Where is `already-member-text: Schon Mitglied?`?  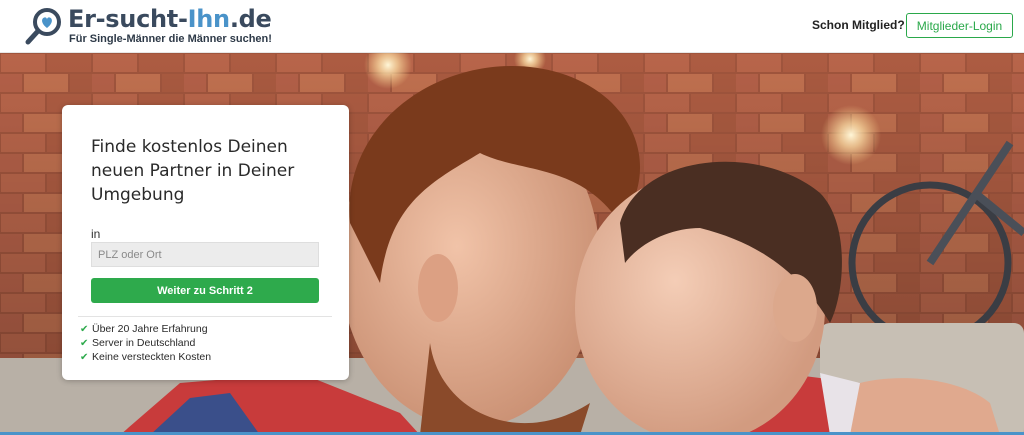 already-member-text: Schon Mitglied? is located at coordinates (858, 25).